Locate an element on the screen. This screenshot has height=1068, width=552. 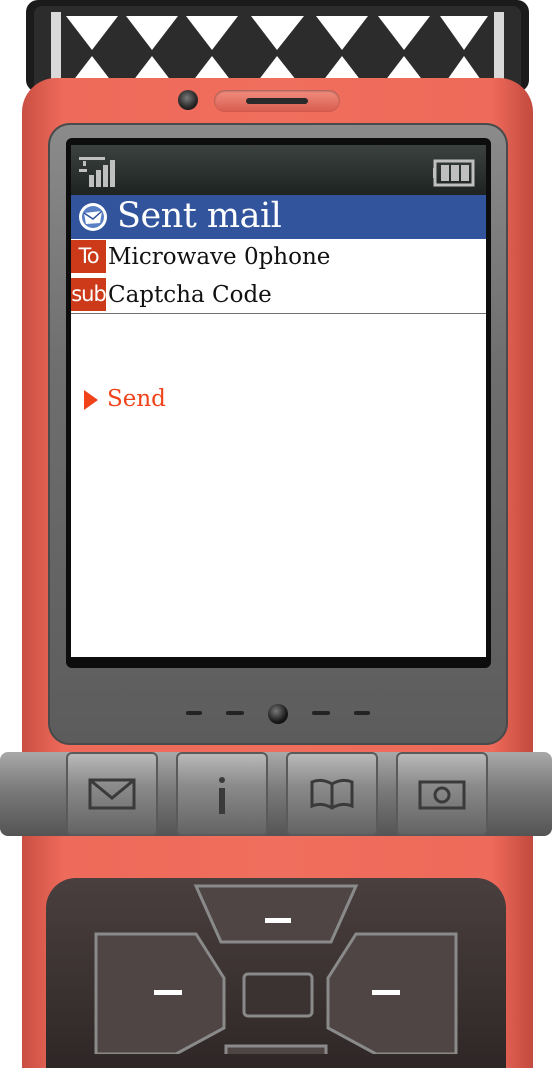
home-button is located at coordinates (278, 714).